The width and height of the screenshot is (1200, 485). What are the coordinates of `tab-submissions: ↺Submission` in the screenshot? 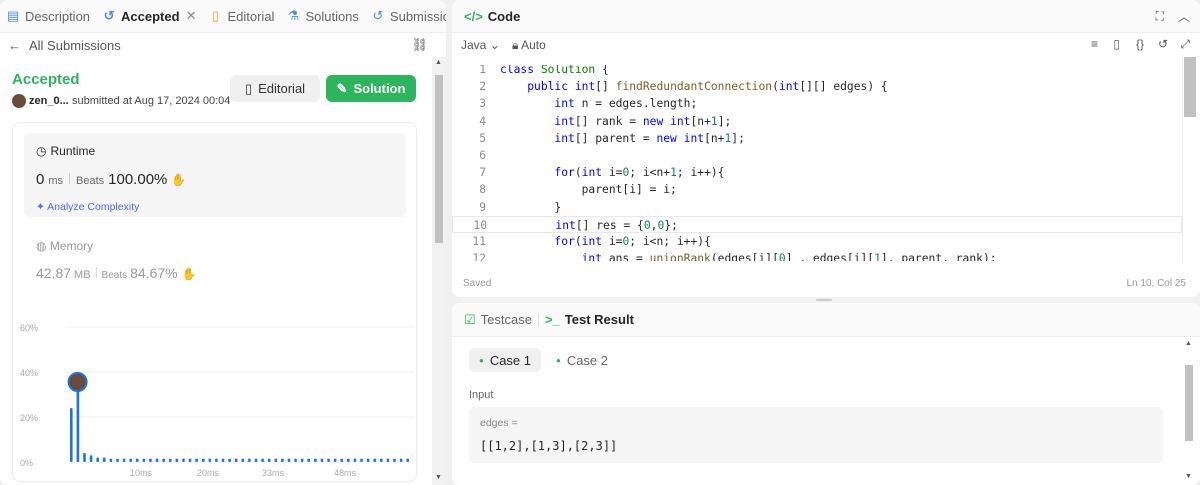 It's located at (405, 16).